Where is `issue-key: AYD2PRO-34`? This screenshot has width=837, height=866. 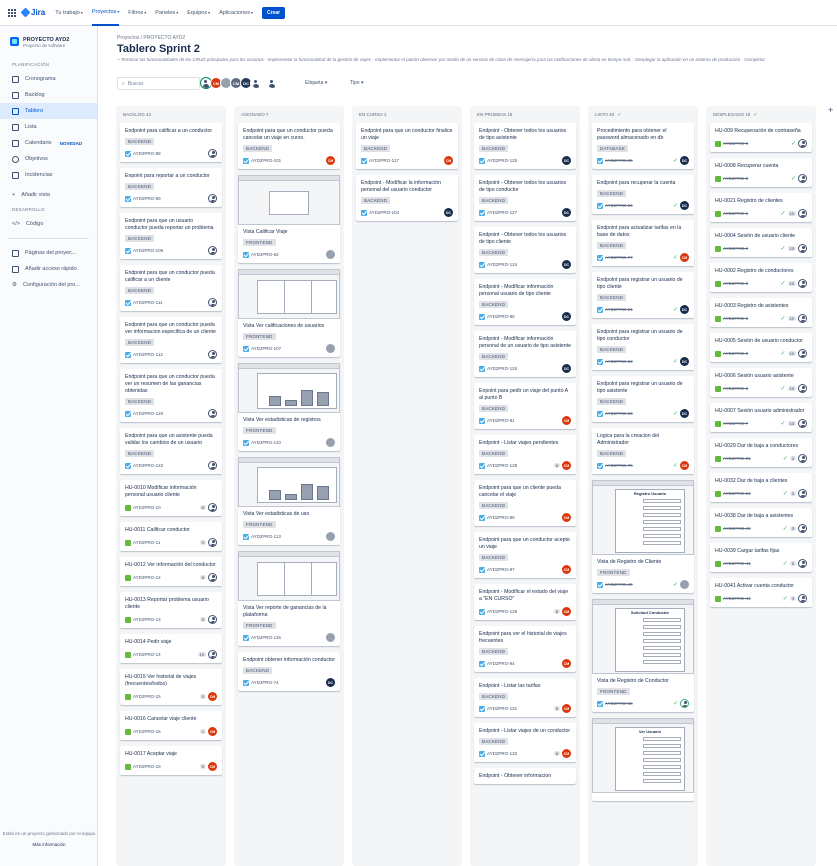 issue-key: AYD2PRO-34 is located at coordinates (752, 493).